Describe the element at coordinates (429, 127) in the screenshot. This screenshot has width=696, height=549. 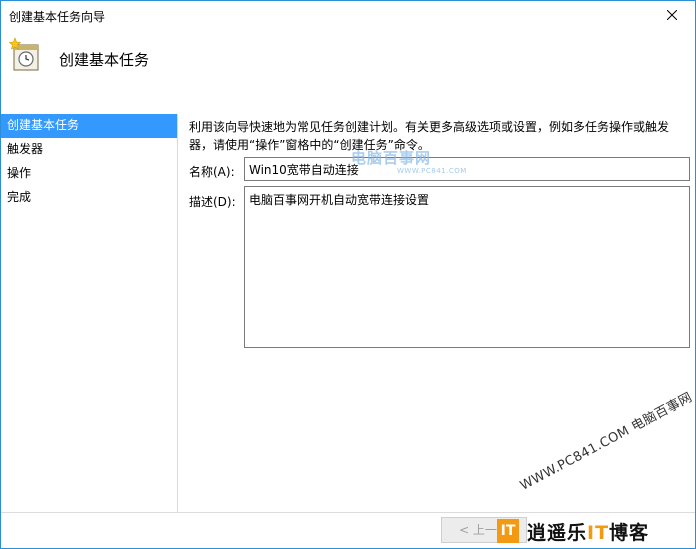
I see `intro-line-1: 利用该向导快速地为常见任务创建计划。有关更多高级选项或设置，例如多任务操作或触发` at that location.